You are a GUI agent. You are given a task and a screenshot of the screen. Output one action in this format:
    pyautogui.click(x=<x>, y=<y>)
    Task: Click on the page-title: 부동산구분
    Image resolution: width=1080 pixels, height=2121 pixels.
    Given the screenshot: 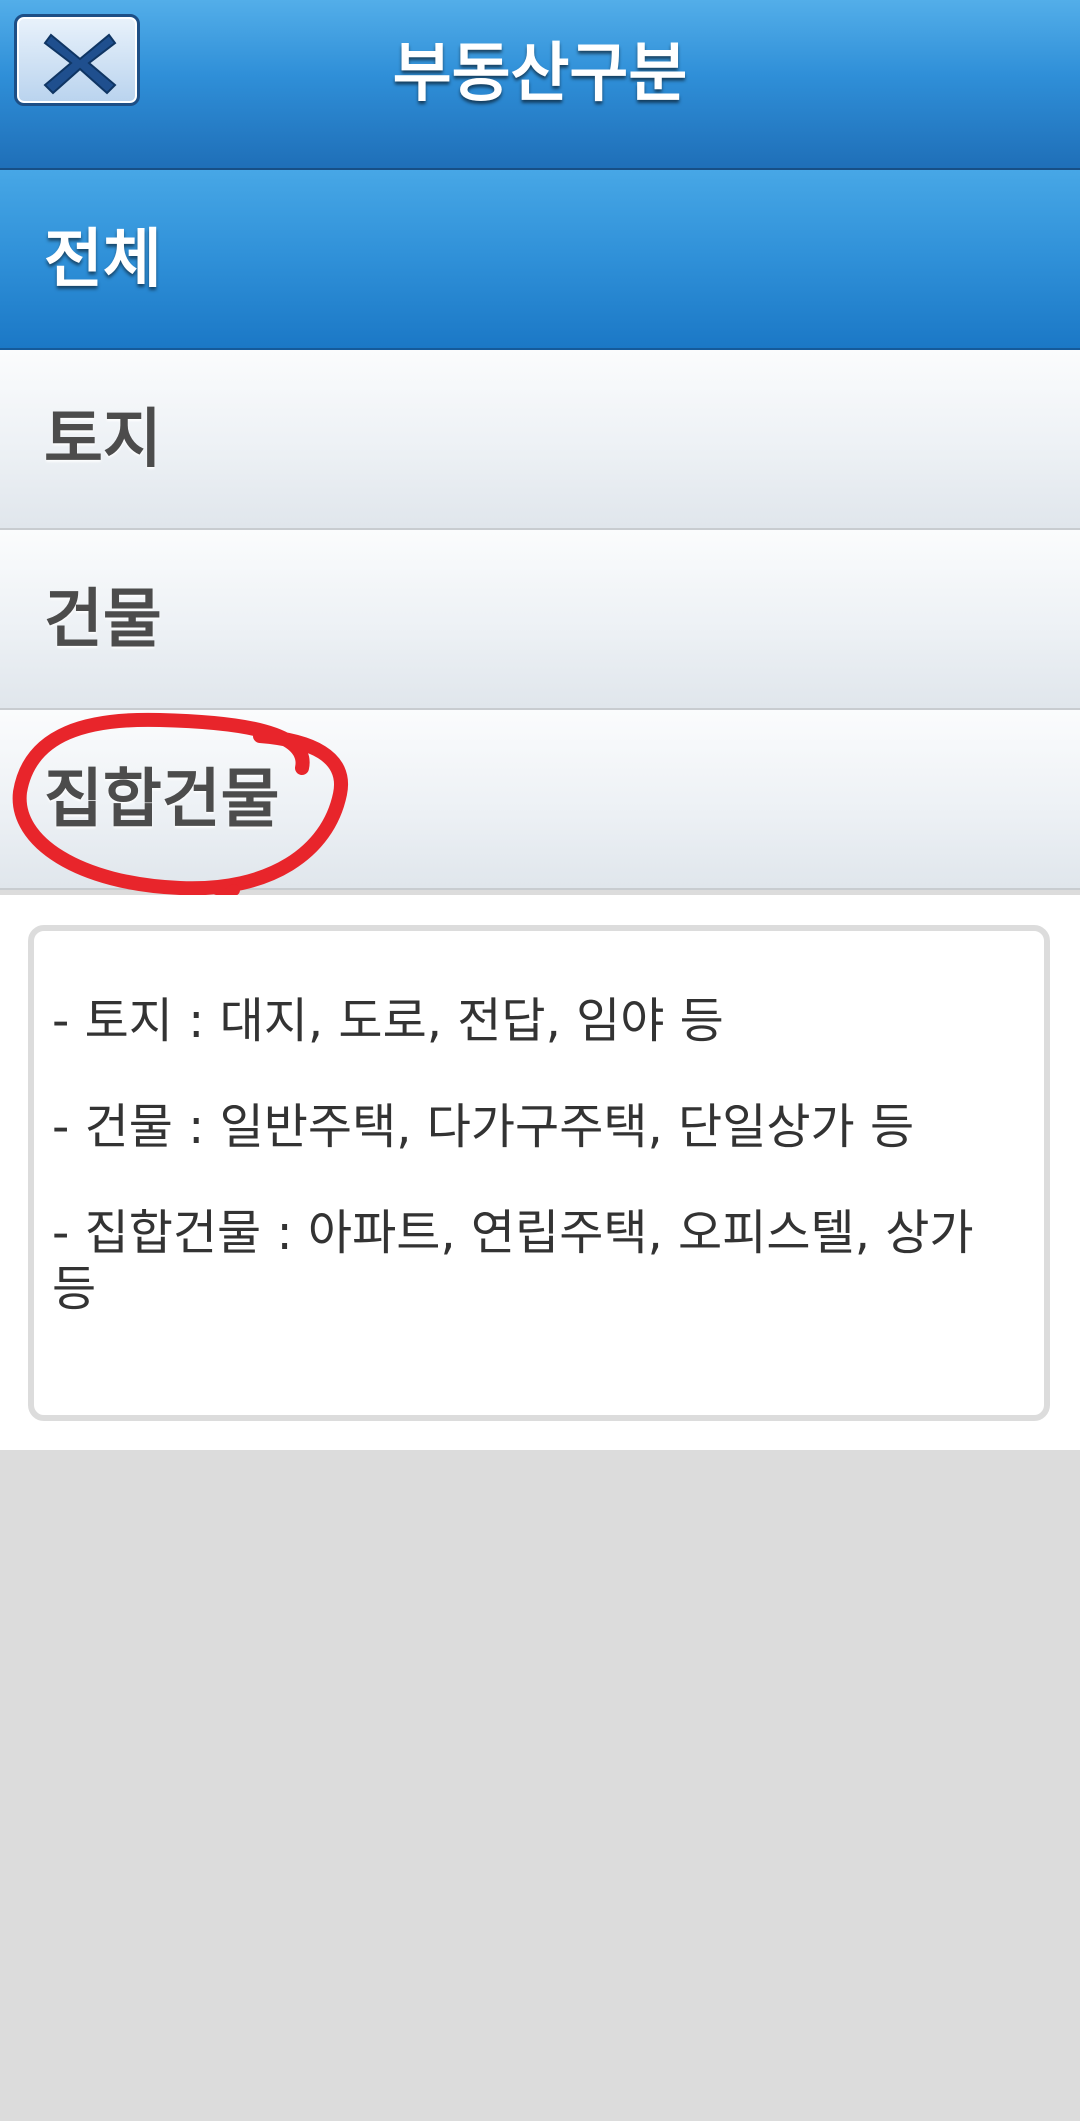 What is the action you would take?
    pyautogui.click(x=540, y=74)
    